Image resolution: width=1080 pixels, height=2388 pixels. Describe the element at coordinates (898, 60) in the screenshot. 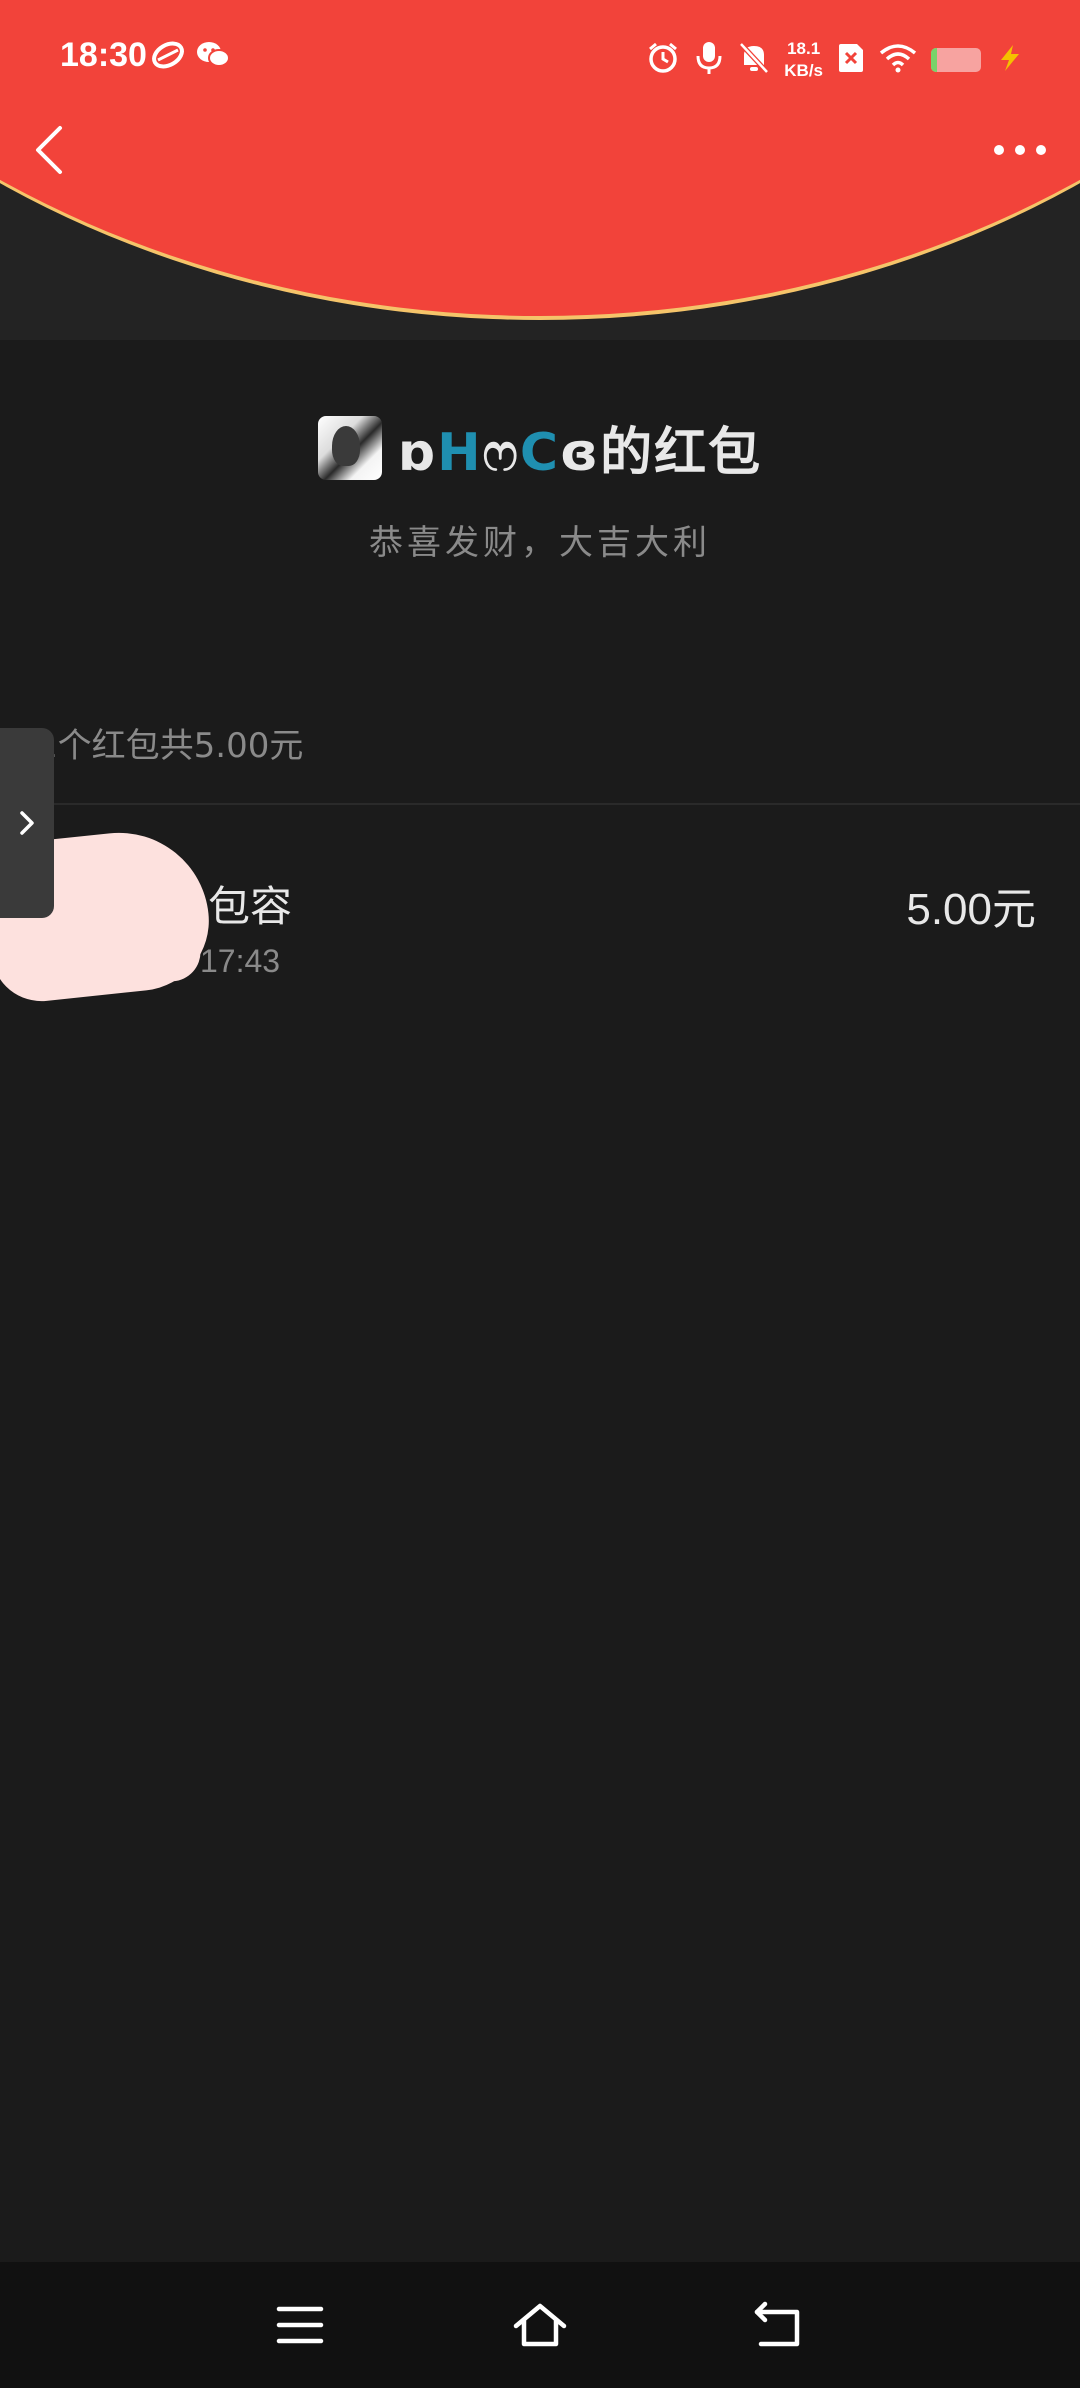

I see `wifi-icon` at that location.